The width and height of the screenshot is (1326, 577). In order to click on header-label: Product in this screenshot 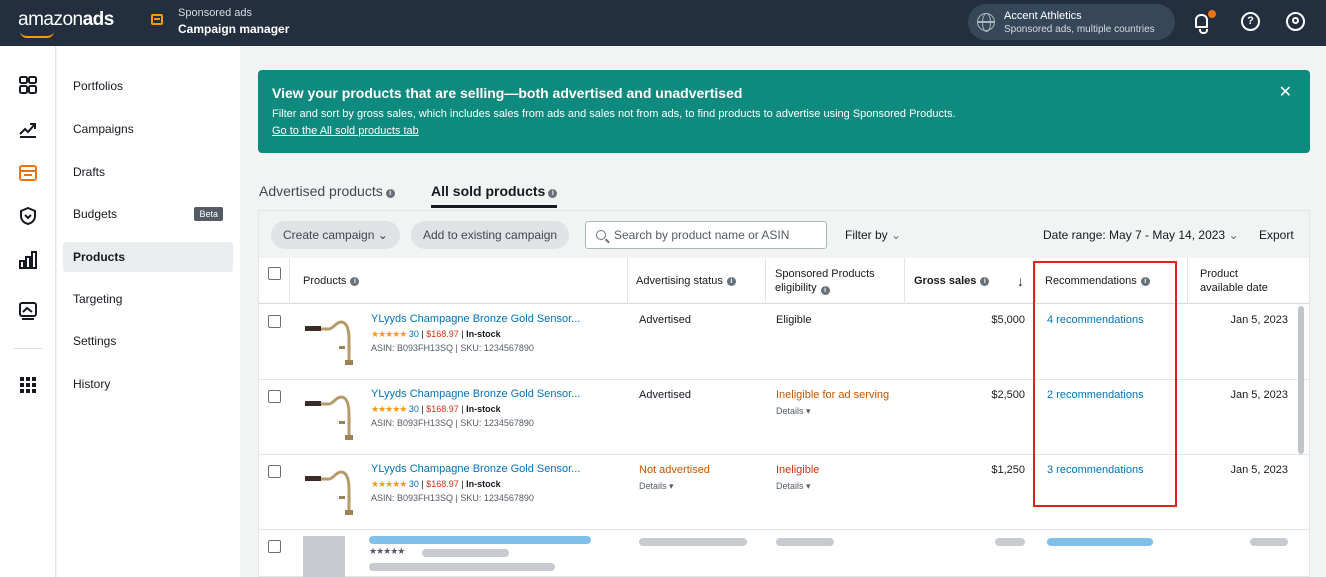, I will do `click(1219, 274)`.